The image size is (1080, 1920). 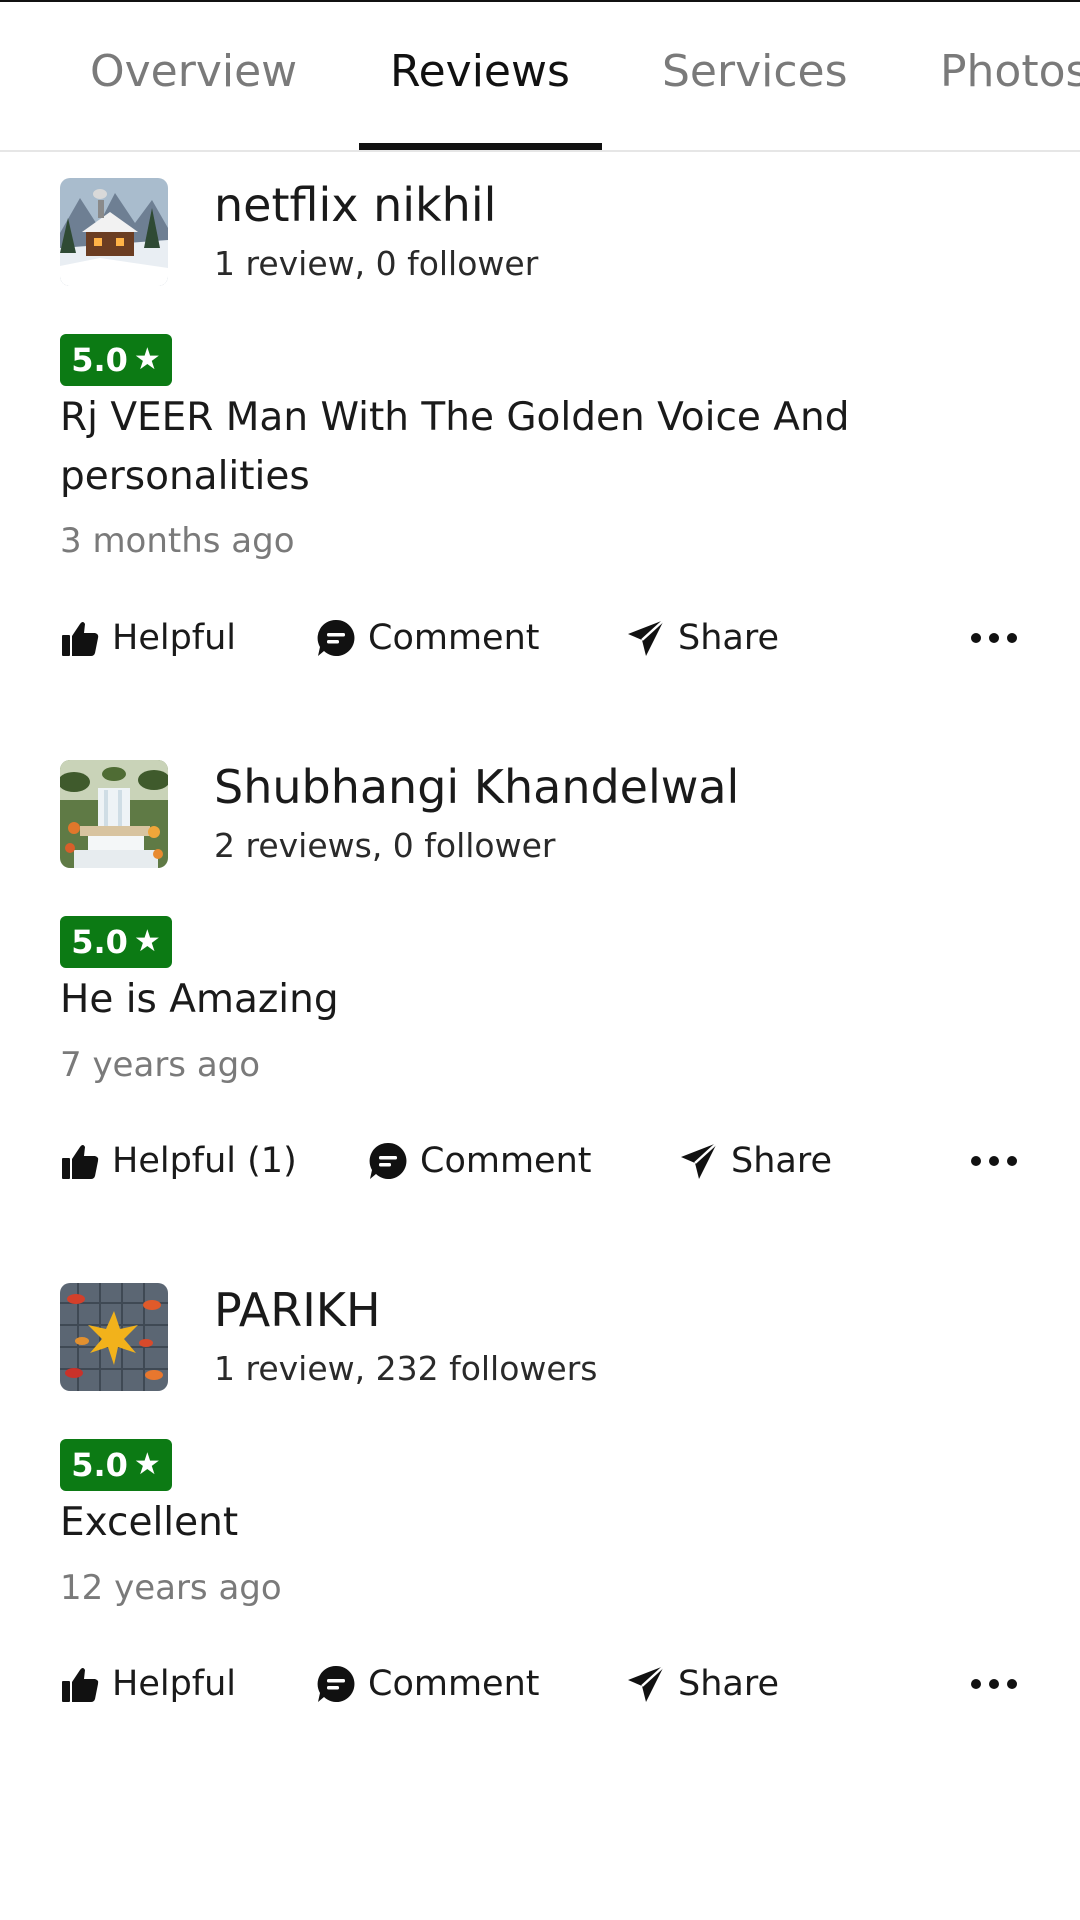 I want to click on review-text: He is Amazing, so click(x=199, y=999).